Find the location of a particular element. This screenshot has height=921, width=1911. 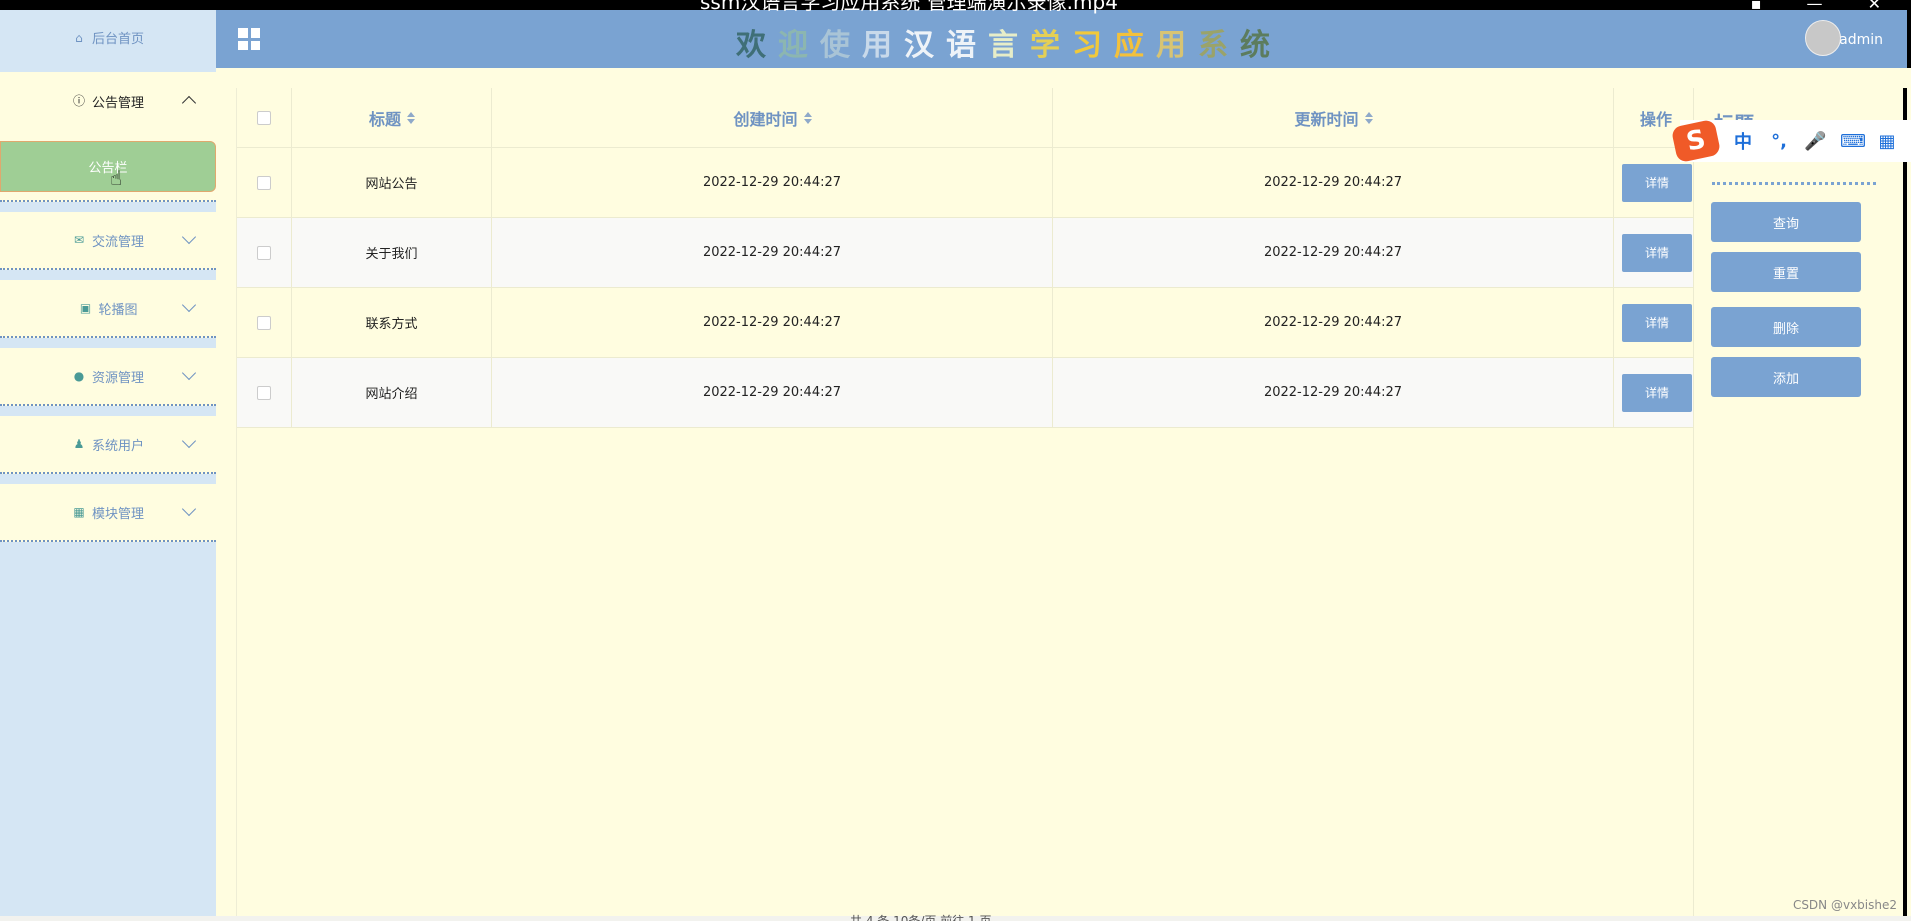

reset-button: 重置 is located at coordinates (1786, 272).